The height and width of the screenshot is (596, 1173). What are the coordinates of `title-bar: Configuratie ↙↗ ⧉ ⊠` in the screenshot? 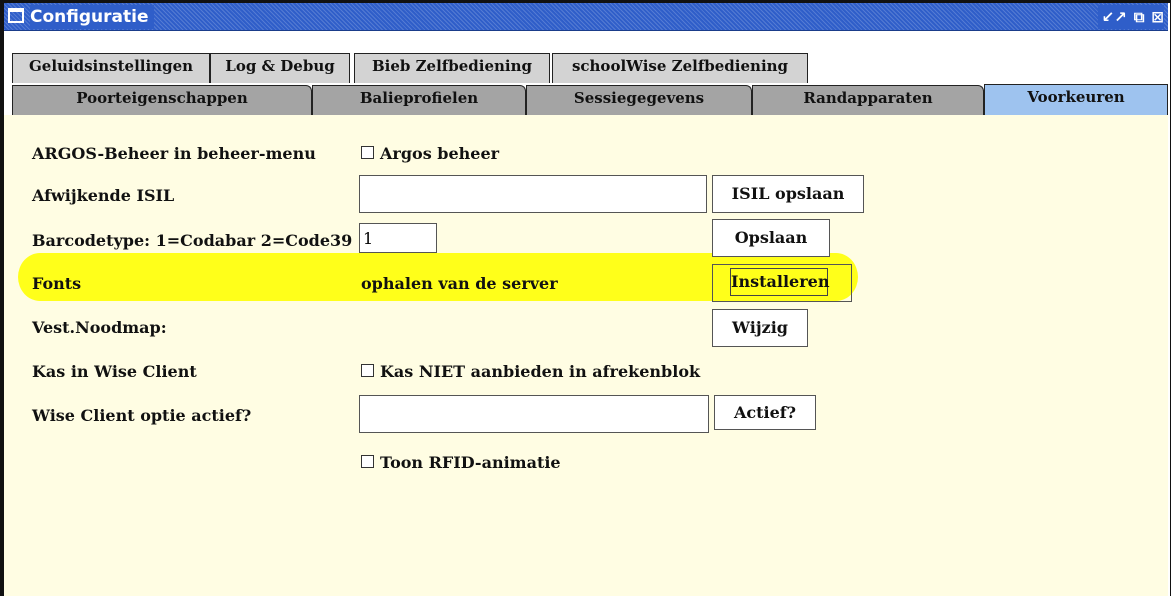 It's located at (586, 17).